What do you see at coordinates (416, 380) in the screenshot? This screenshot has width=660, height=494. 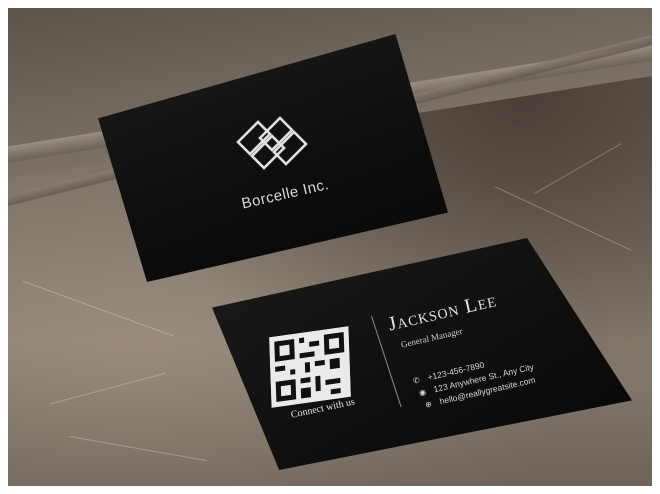 I see `phone-icon: ✆` at bounding box center [416, 380].